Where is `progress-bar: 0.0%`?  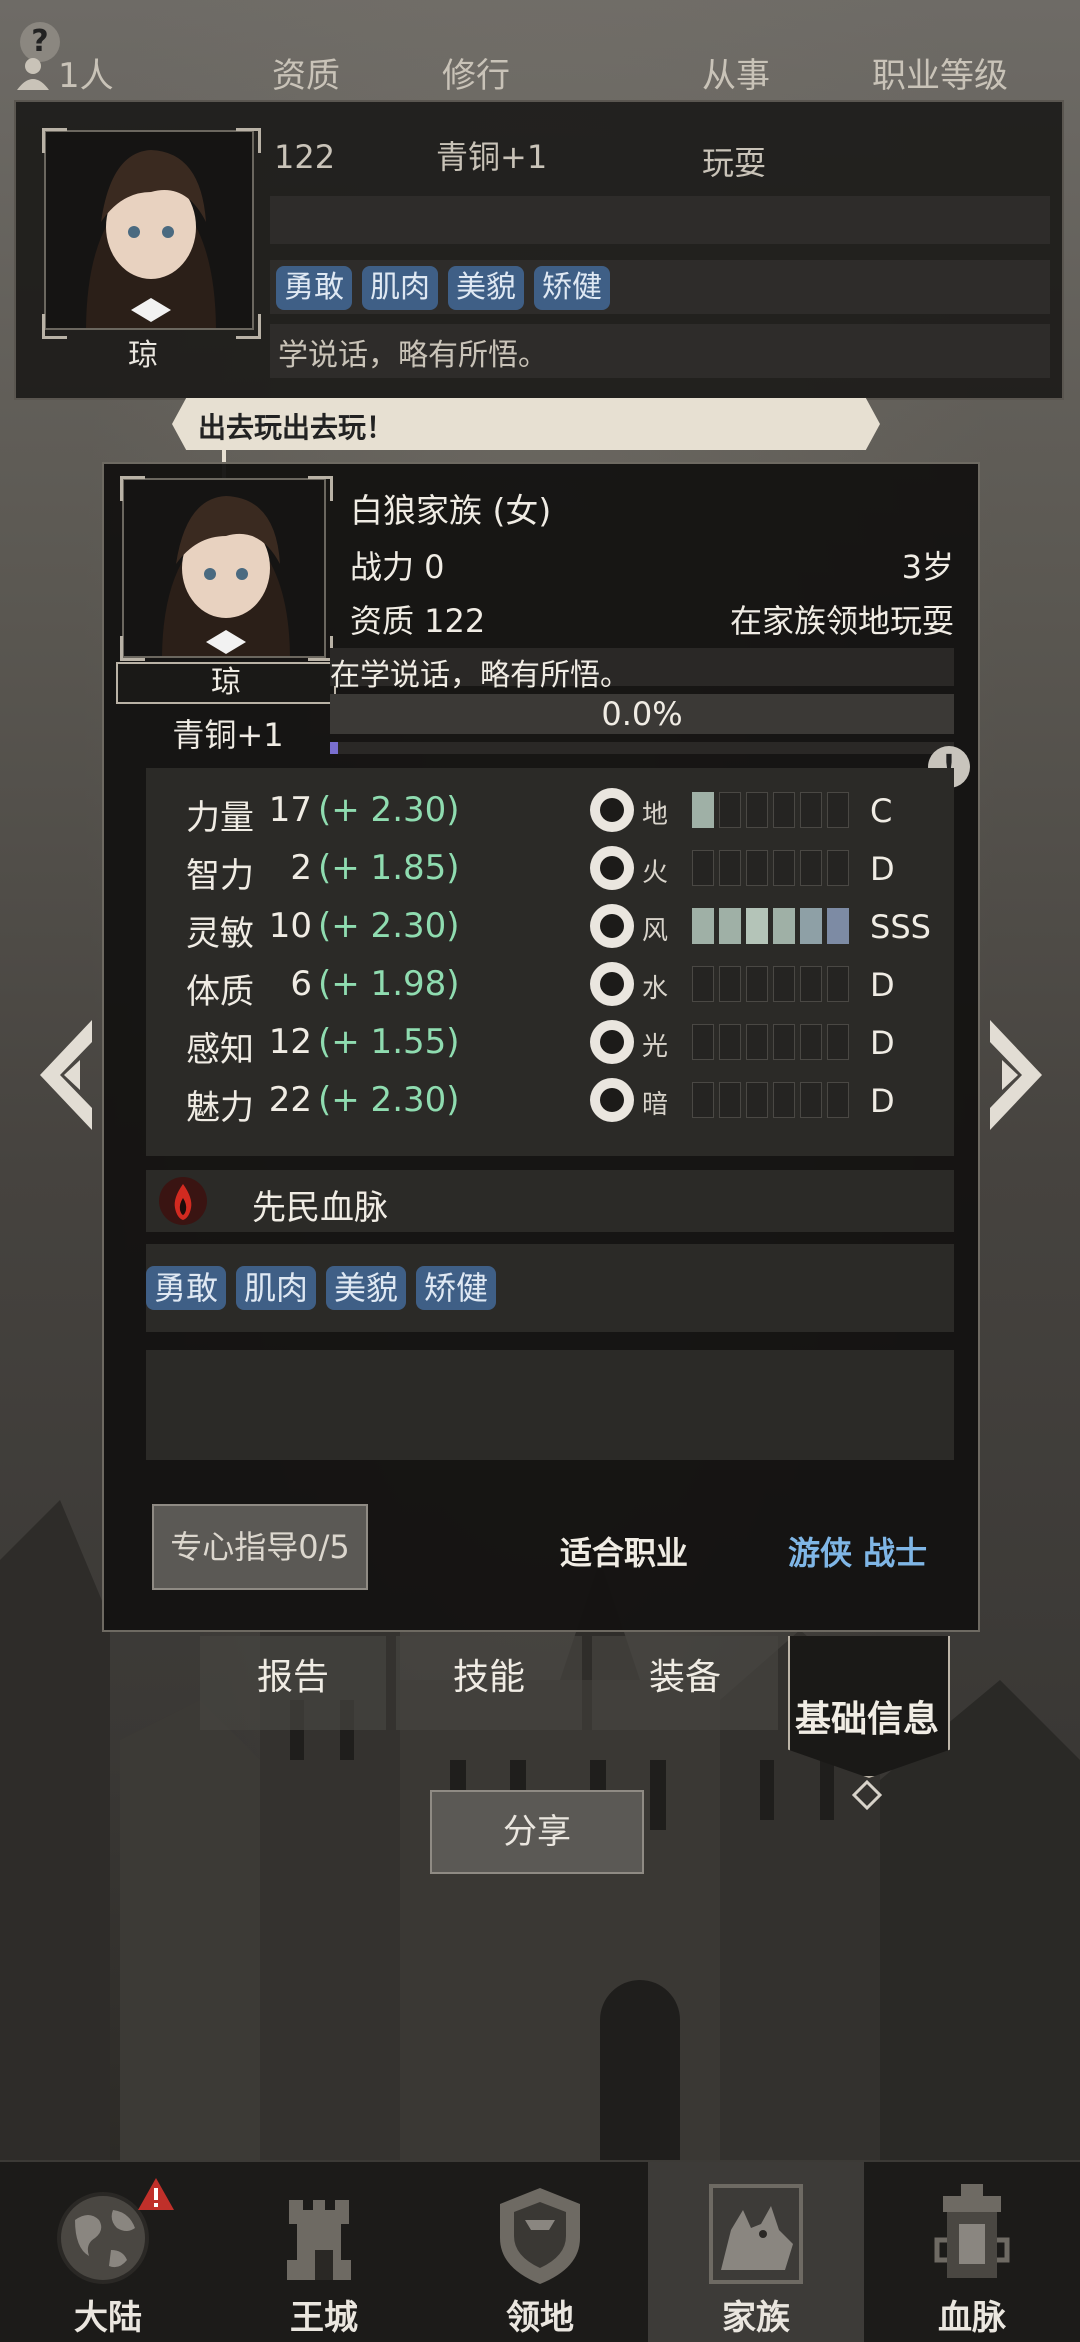
progress-bar: 0.0% is located at coordinates (642, 714).